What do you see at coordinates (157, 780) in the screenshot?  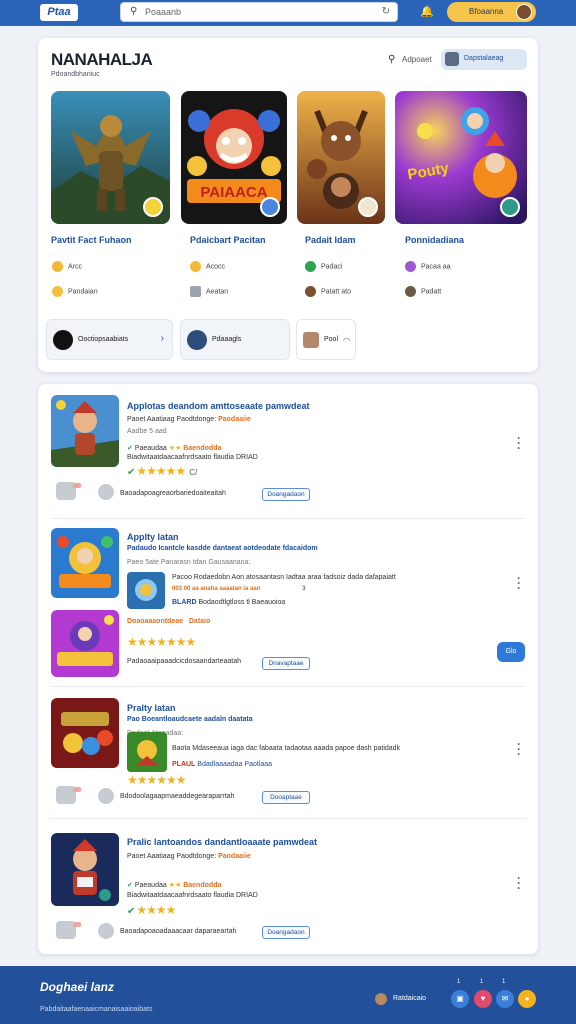 I see `rating-stars: ★★★★★★` at bounding box center [157, 780].